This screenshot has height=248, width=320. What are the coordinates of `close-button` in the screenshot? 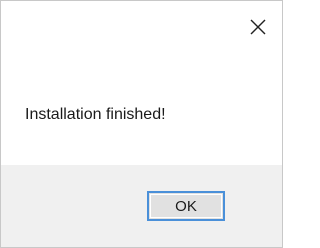 It's located at (258, 27).